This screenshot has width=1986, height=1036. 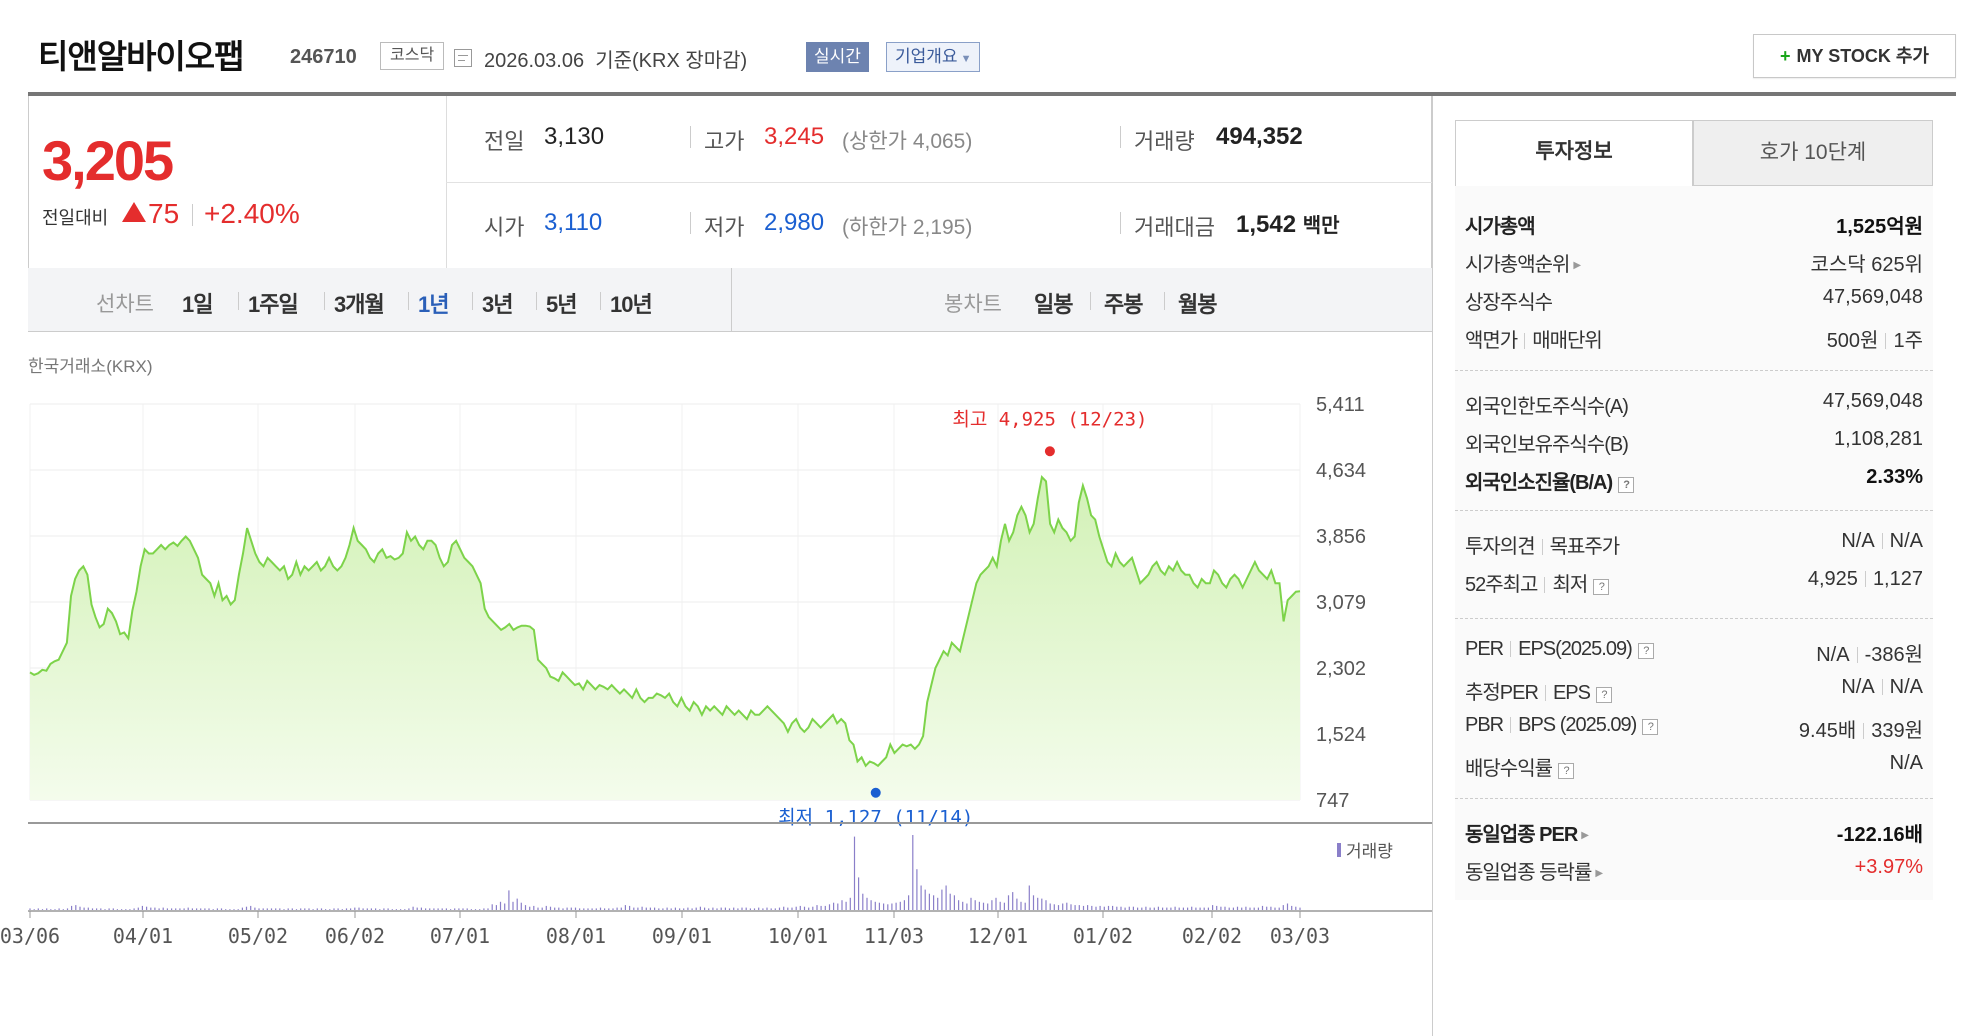 I want to click on y-tick-label: 4,634, so click(x=1341, y=471).